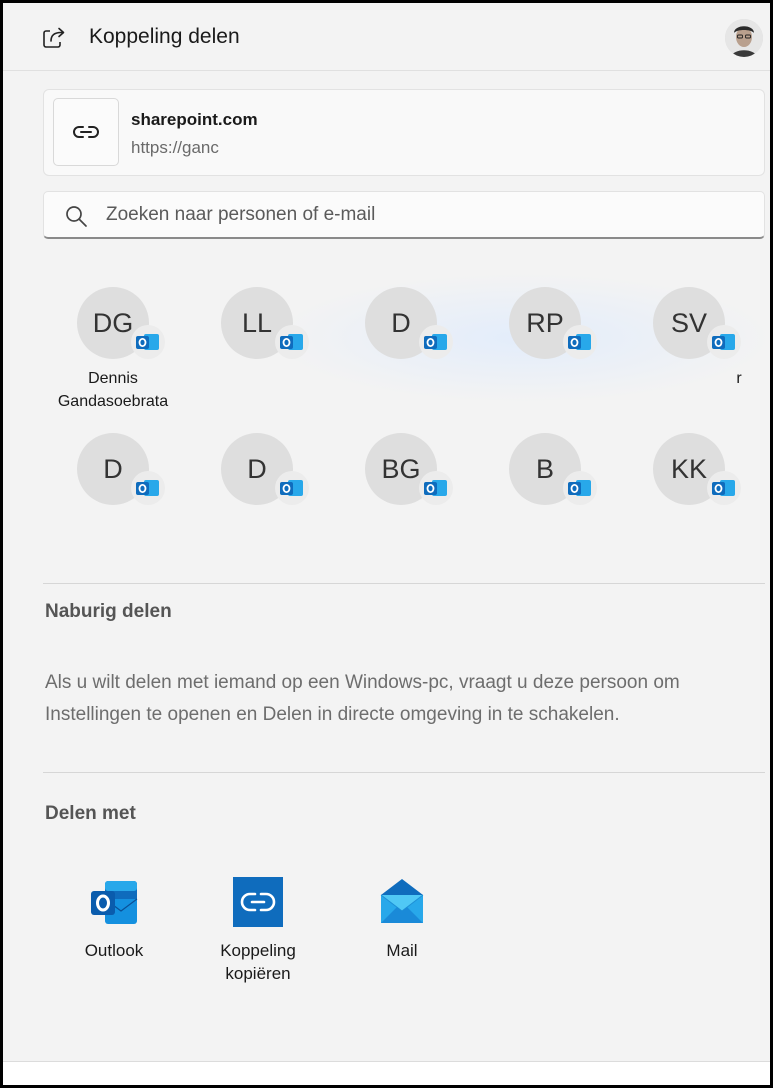 The width and height of the screenshot is (773, 1088). I want to click on outlook-app-button: Outlook, so click(114, 918).